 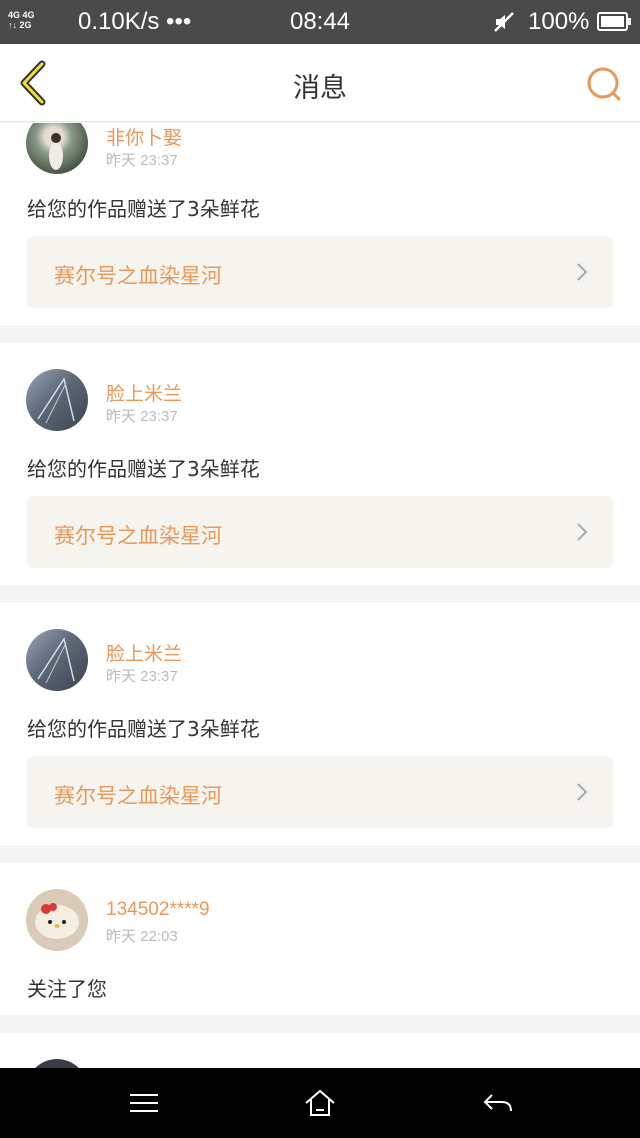 I want to click on header: 消息, so click(x=320, y=83).